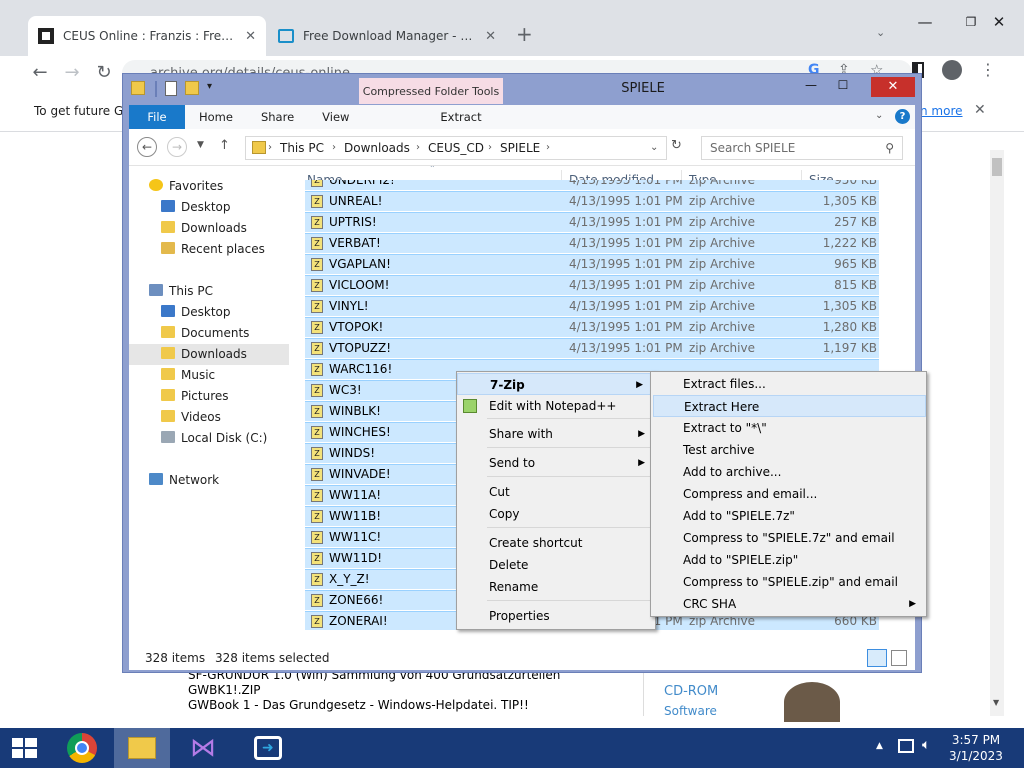 Image resolution: width=1024 pixels, height=768 pixels. What do you see at coordinates (147, 147) in the screenshot?
I see `back-icon: ←` at bounding box center [147, 147].